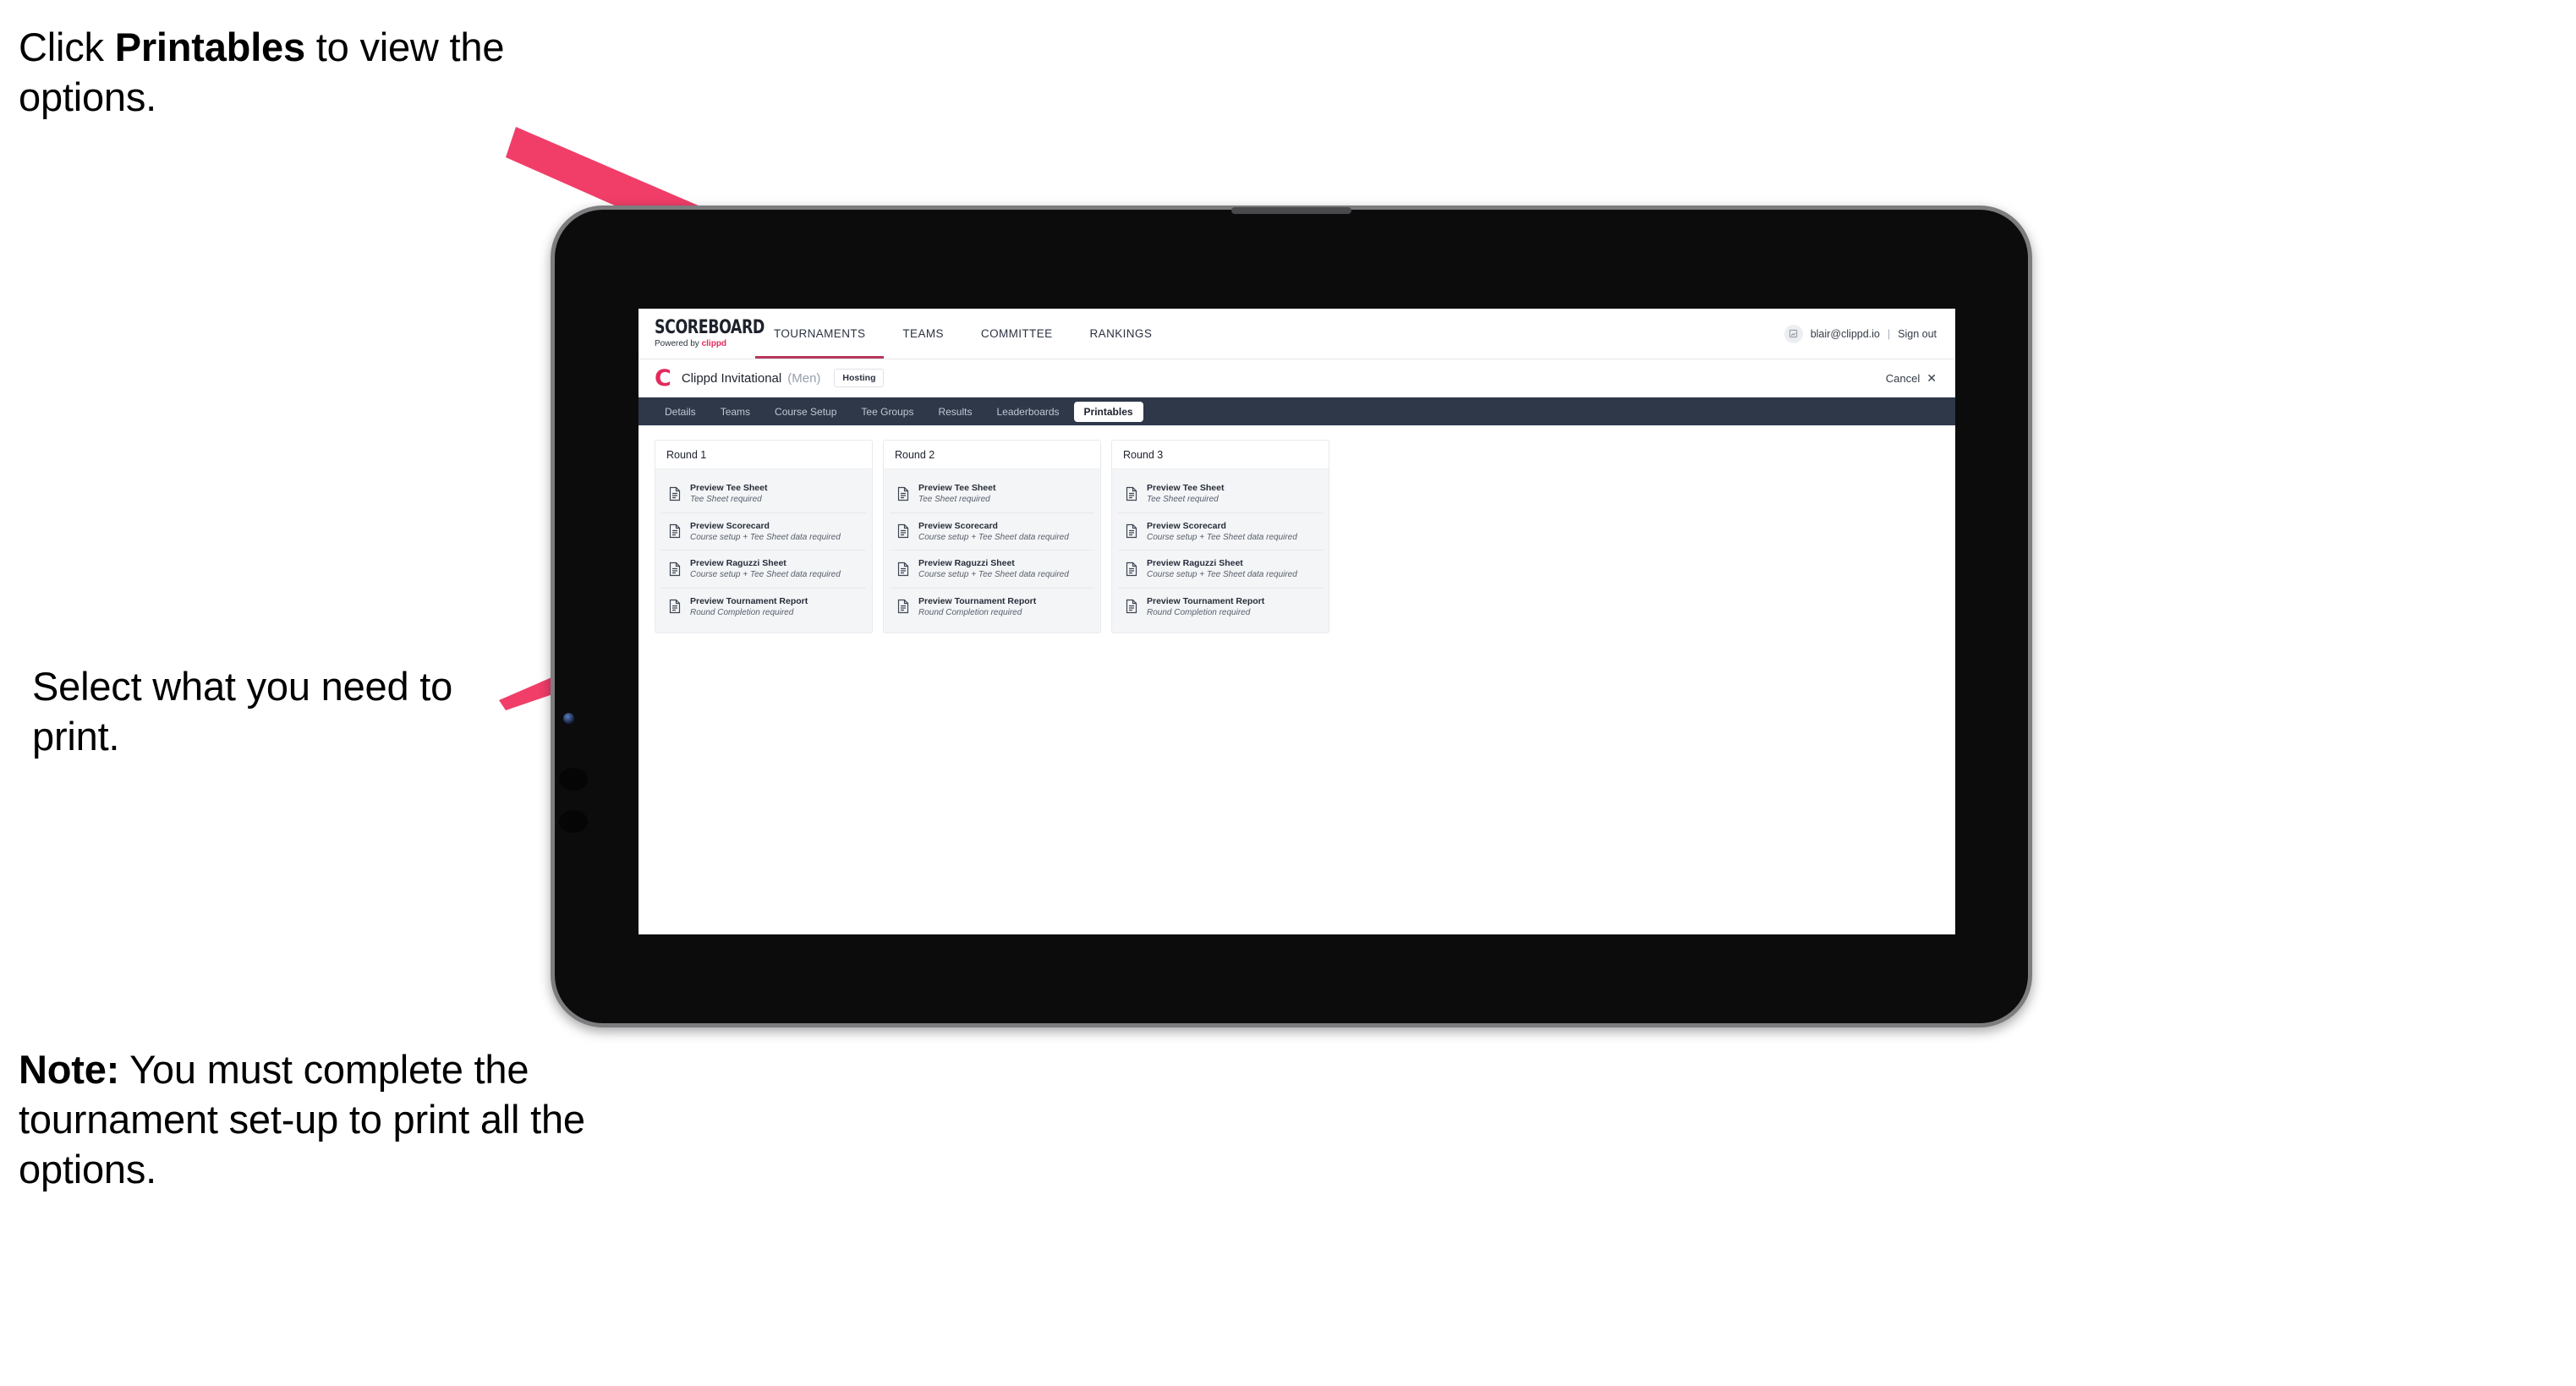  I want to click on cancel-button: Cancel ✕, so click(1911, 378).